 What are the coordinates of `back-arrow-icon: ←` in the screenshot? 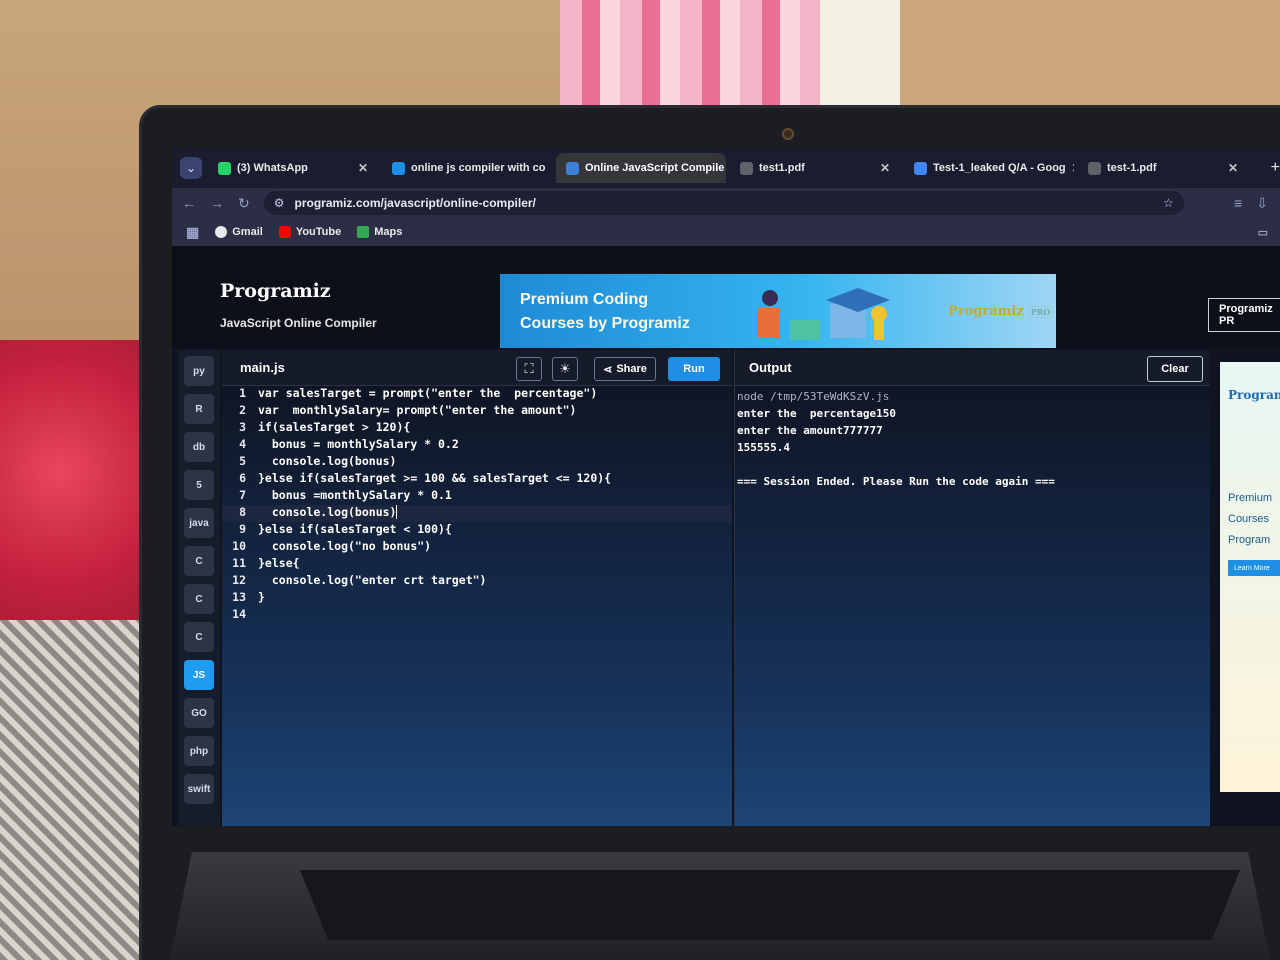 It's located at (189, 203).